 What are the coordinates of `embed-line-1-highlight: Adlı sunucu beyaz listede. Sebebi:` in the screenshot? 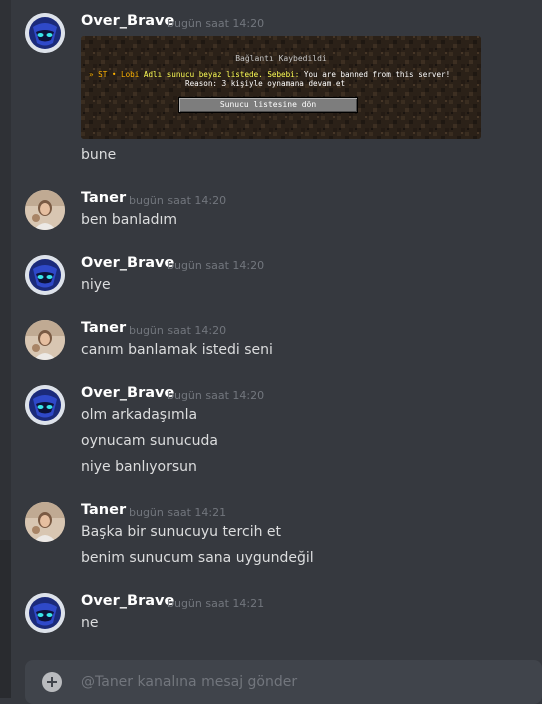 It's located at (221, 74).